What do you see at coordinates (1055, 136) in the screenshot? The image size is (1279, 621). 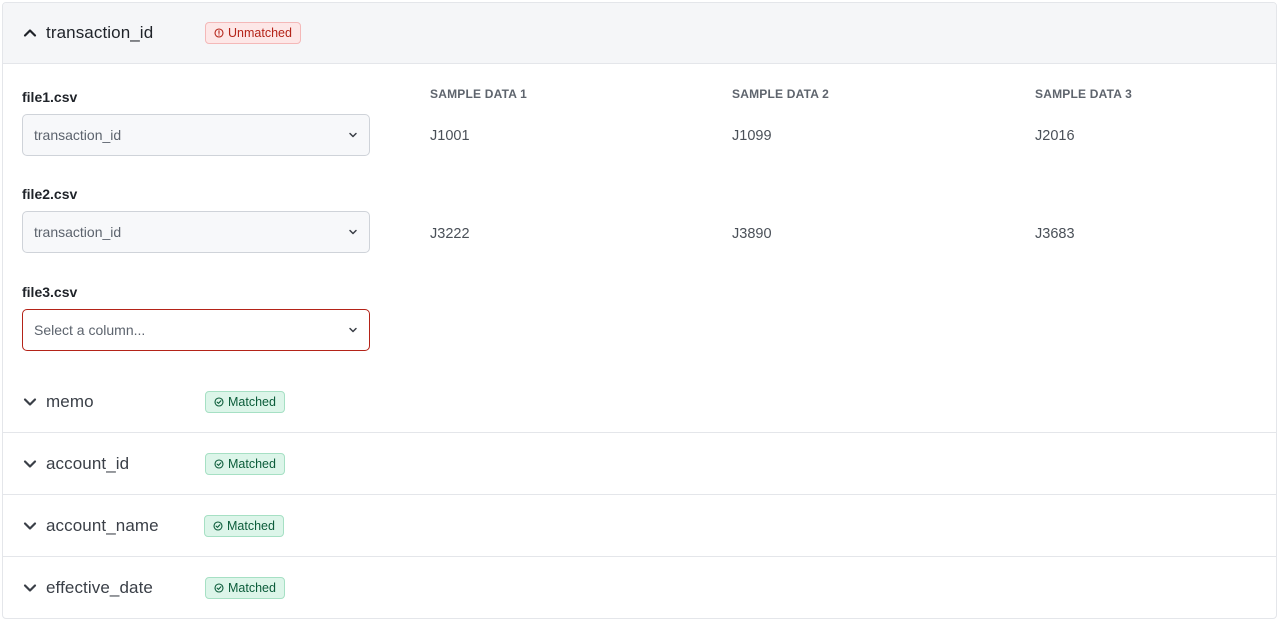 I see `sample-value: J2016` at bounding box center [1055, 136].